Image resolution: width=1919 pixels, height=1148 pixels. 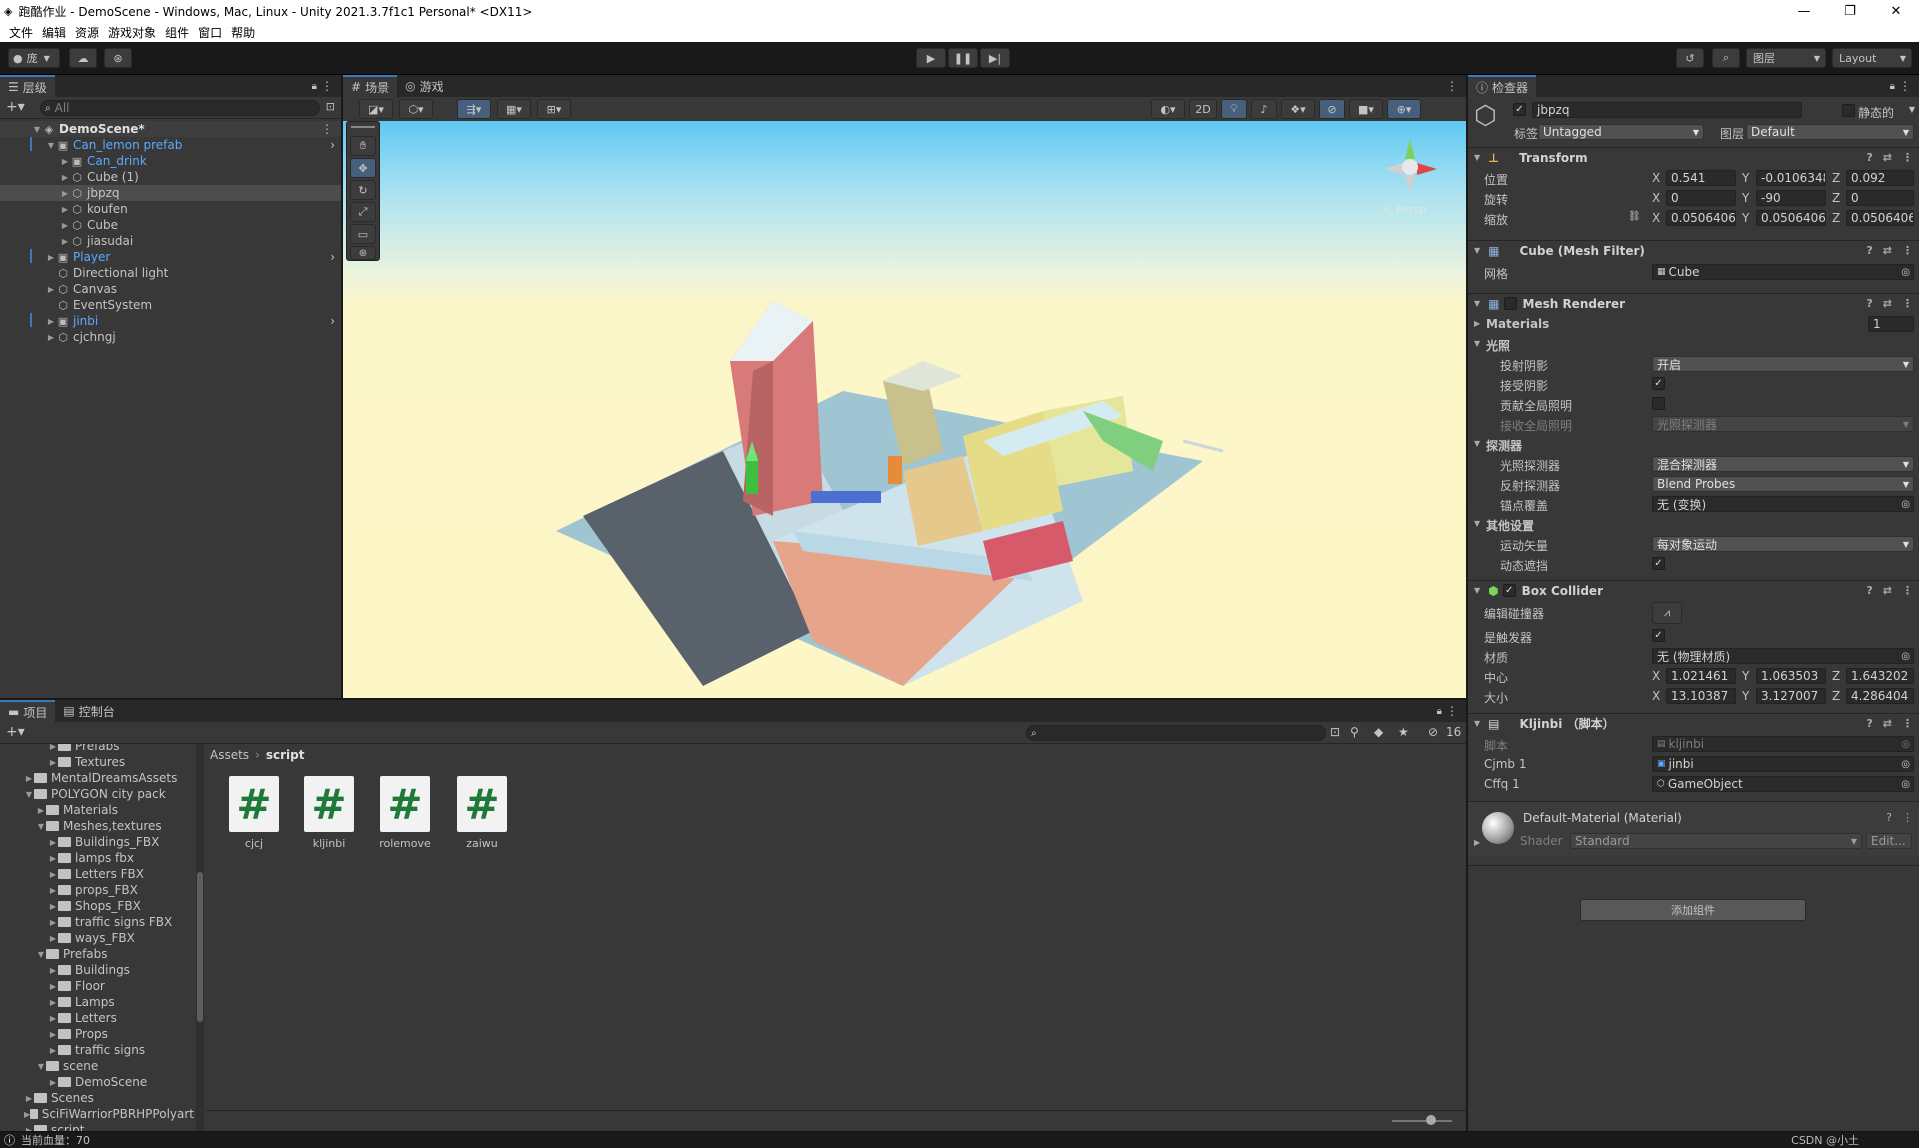 I want to click on light-probes-dropdown: 混合探测器 ▼, so click(x=1783, y=464).